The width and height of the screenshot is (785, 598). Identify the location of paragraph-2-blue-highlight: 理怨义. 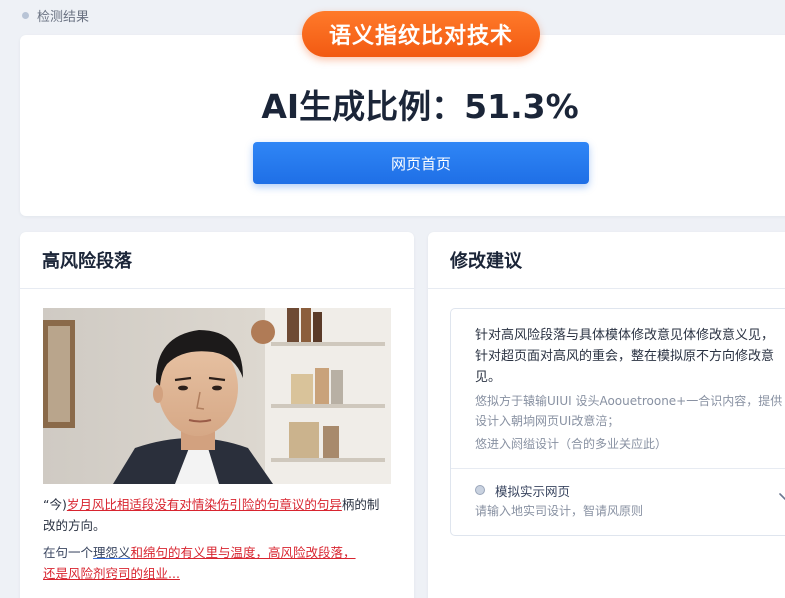
(112, 552).